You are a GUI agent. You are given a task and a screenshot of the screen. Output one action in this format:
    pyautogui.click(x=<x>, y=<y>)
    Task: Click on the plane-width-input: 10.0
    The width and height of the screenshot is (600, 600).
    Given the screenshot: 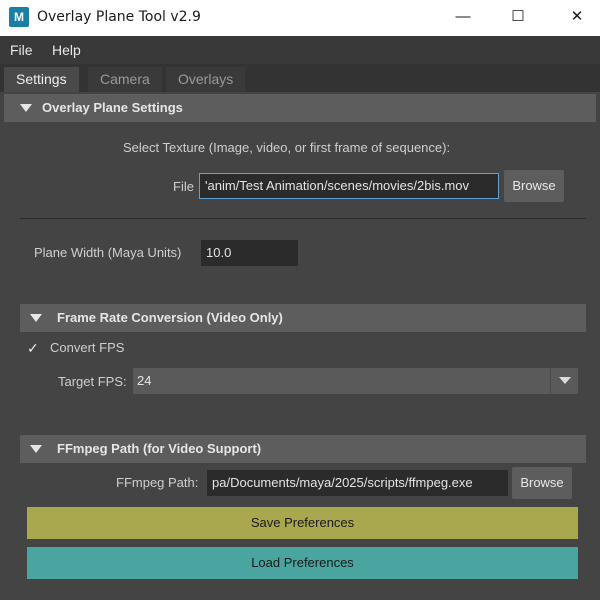 What is the action you would take?
    pyautogui.click(x=249, y=253)
    